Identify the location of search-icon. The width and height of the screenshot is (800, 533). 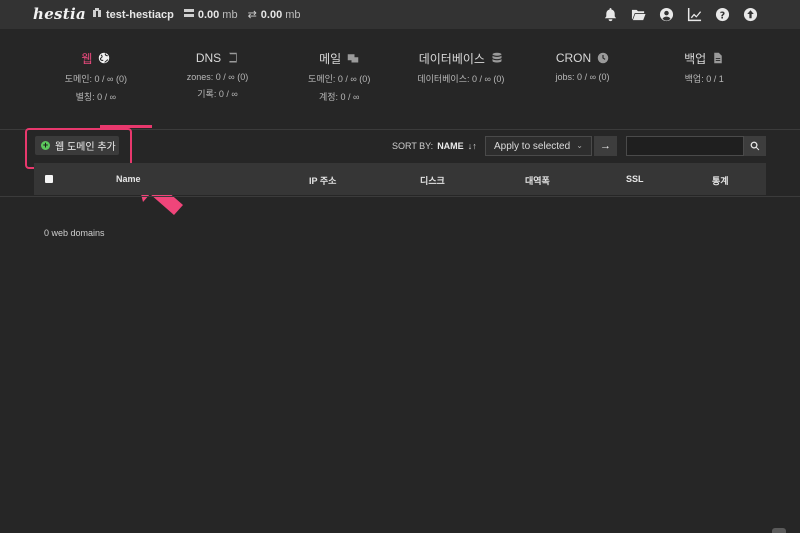
(755, 146).